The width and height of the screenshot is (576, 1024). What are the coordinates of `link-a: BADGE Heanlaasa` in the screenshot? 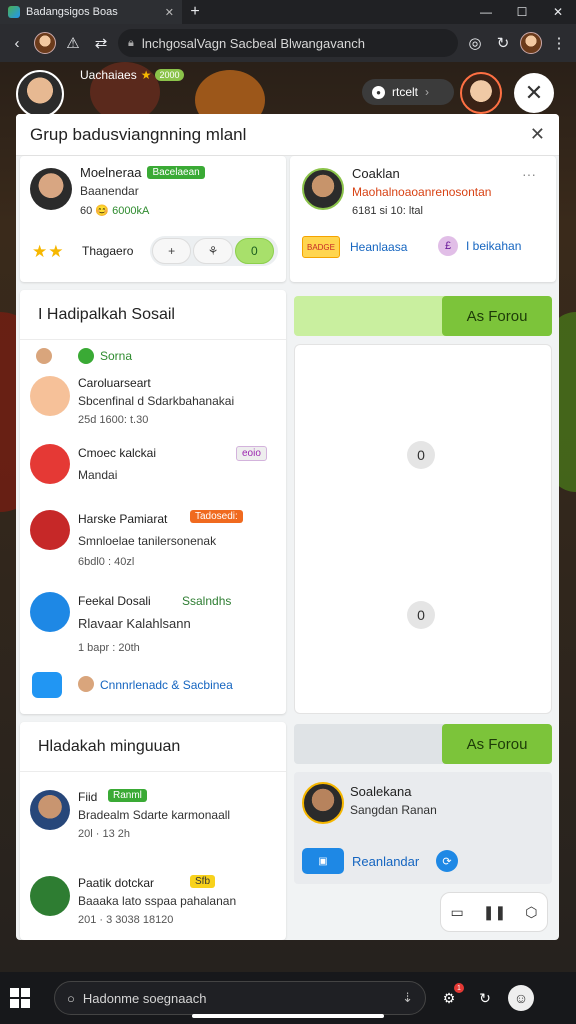 It's located at (354, 247).